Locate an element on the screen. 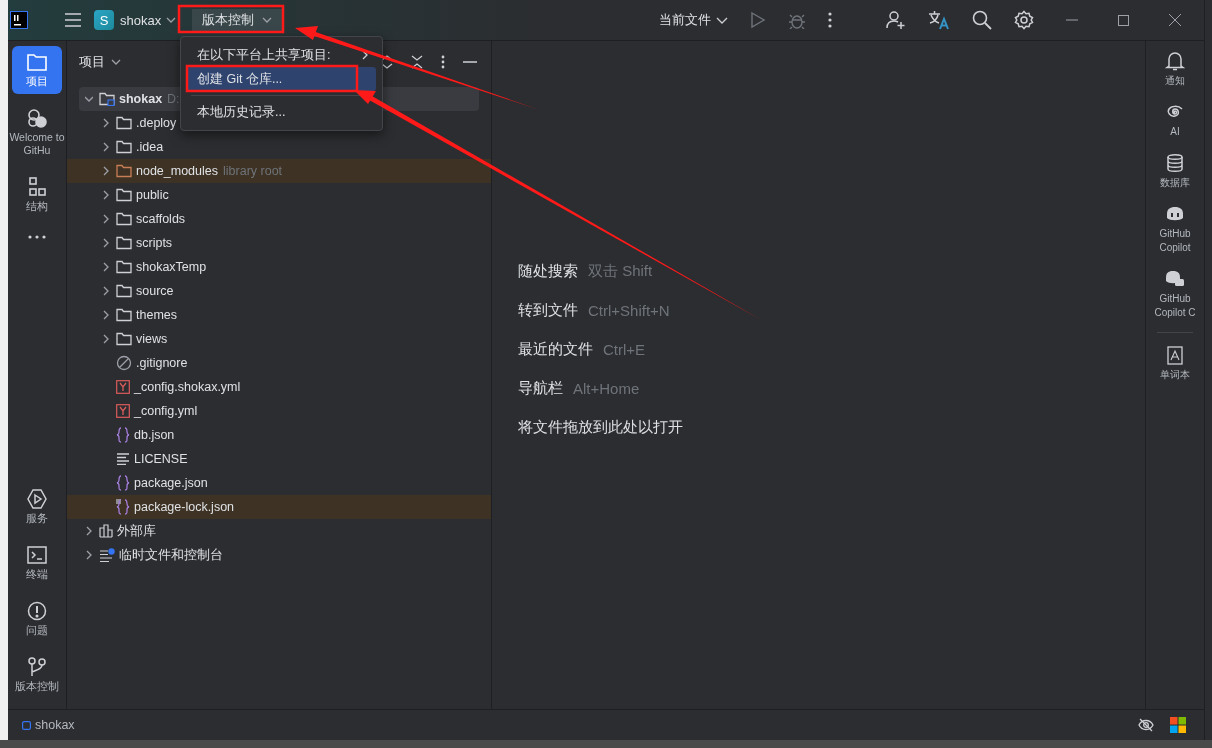 Image resolution: width=1212 pixels, height=748 pixels. hint-action: 最近的文件 is located at coordinates (555, 349).